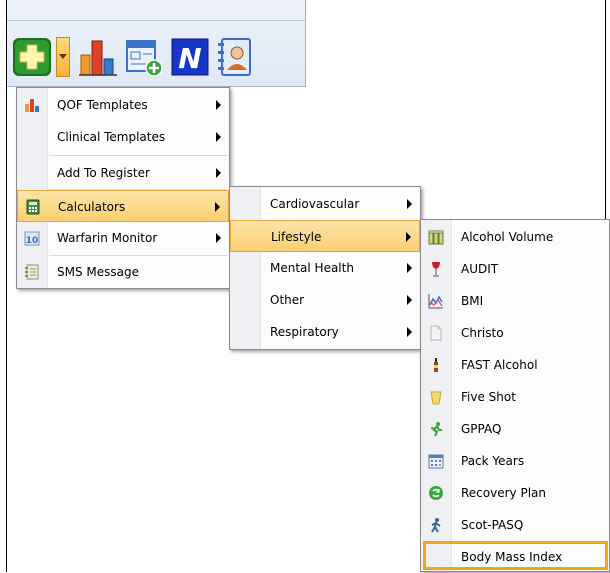  I want to click on svg-text: N, so click(189, 58).